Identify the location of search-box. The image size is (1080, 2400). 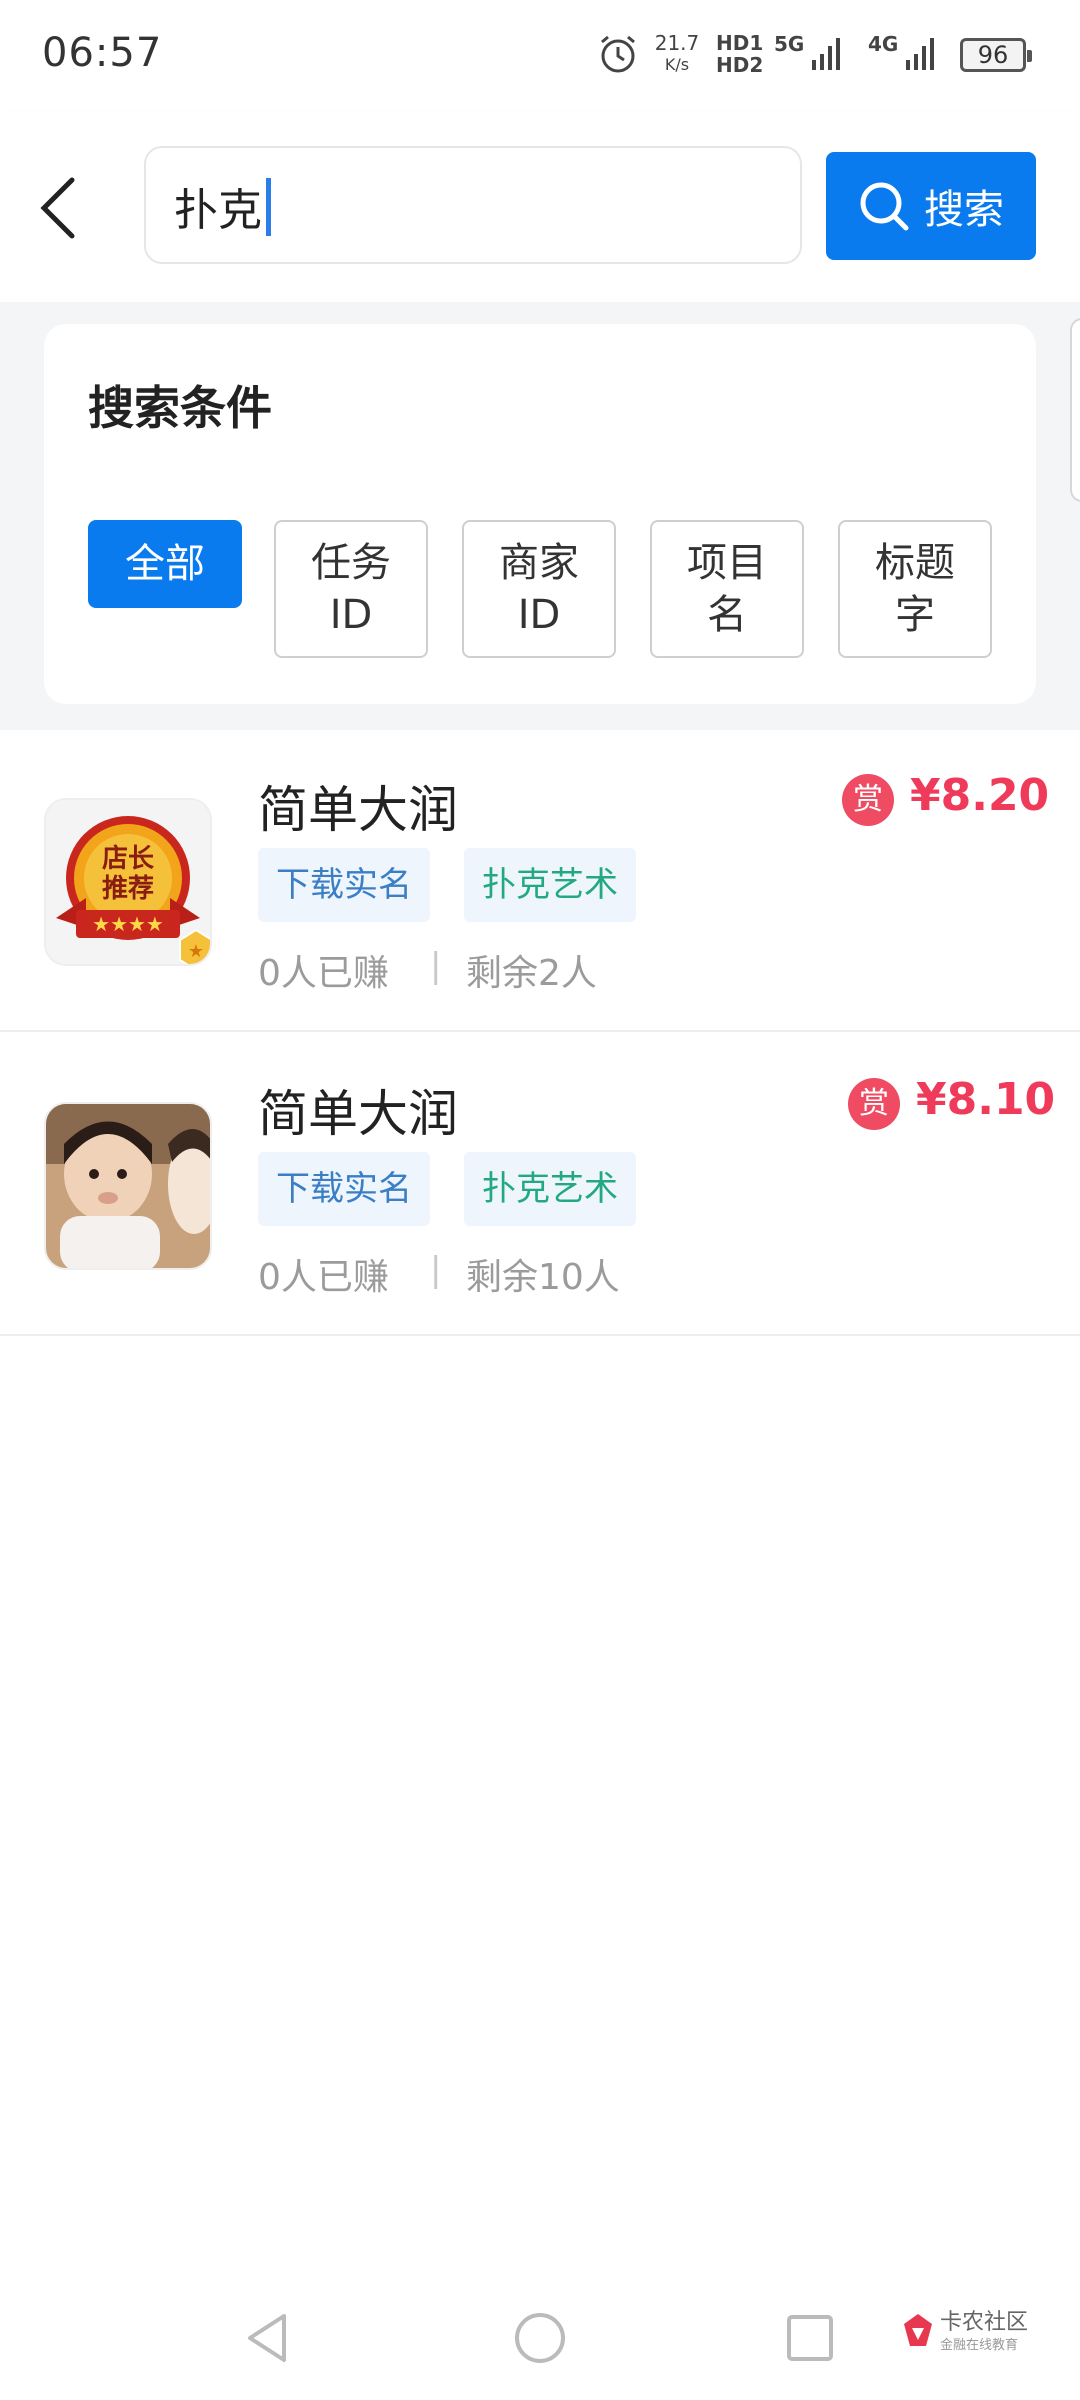
(473, 205).